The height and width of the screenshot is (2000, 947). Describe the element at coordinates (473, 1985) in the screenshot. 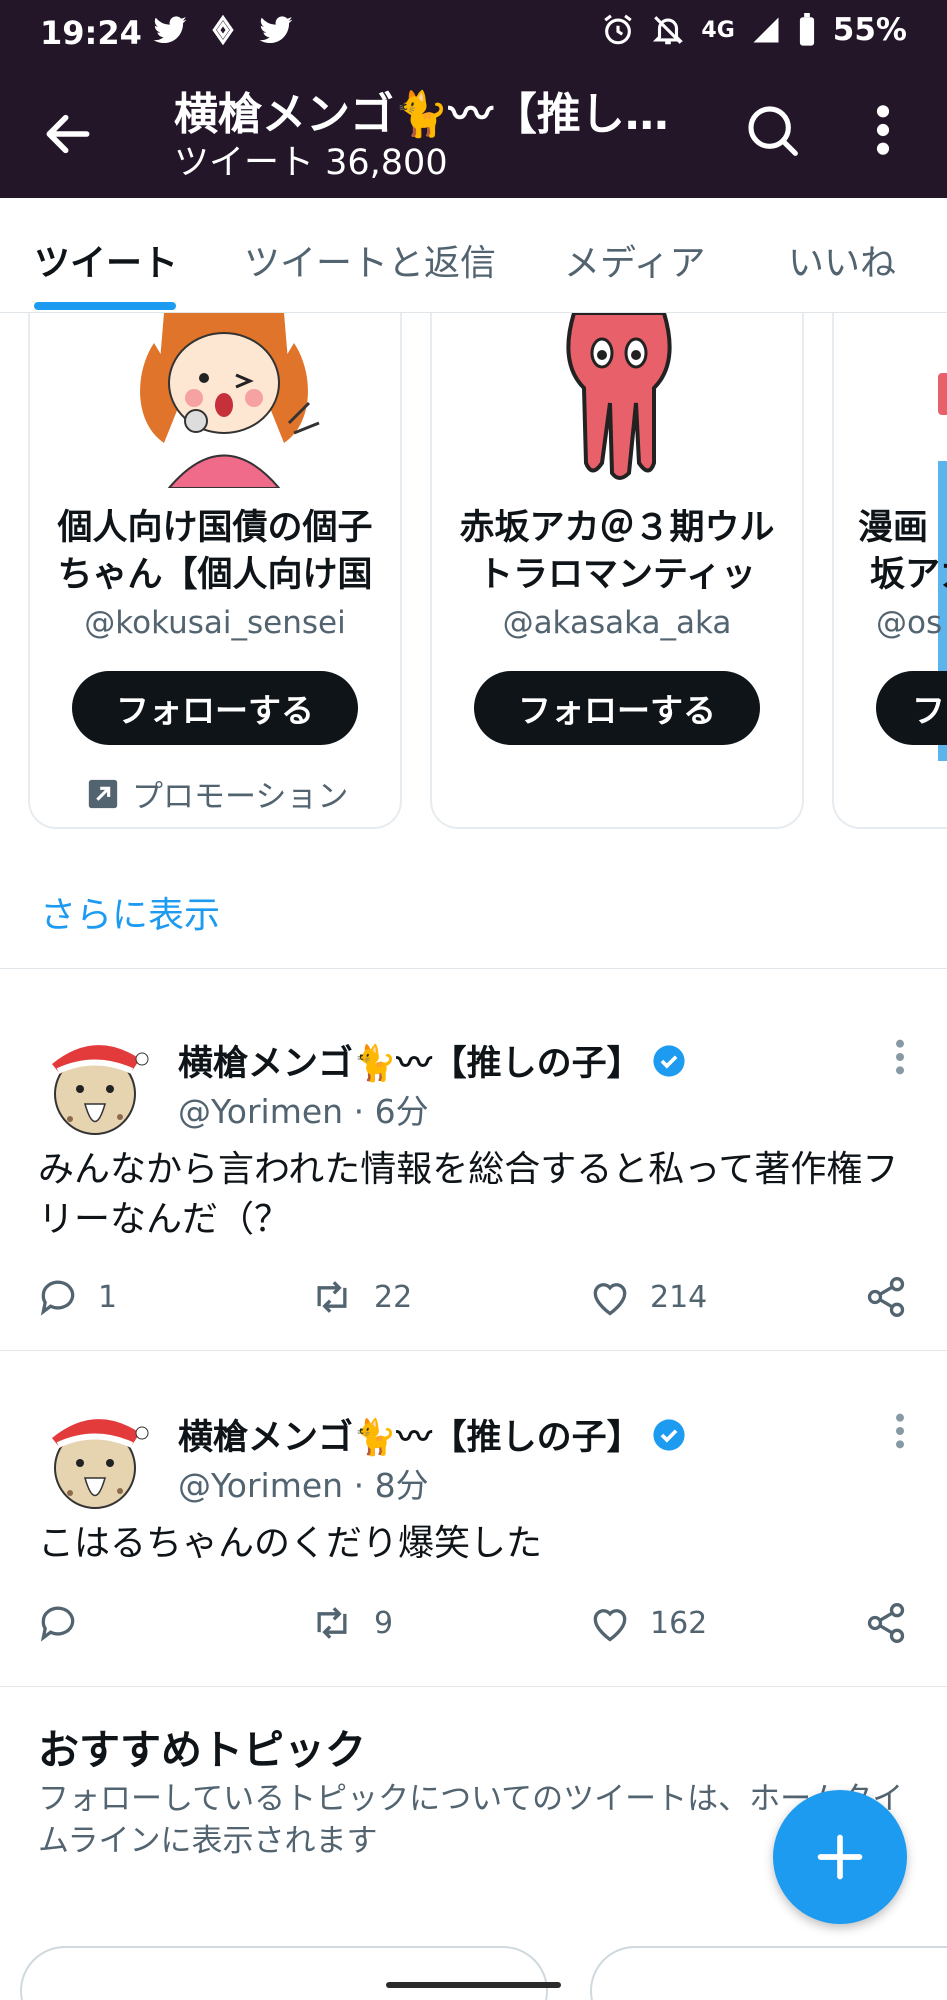

I see `home-indicator` at that location.